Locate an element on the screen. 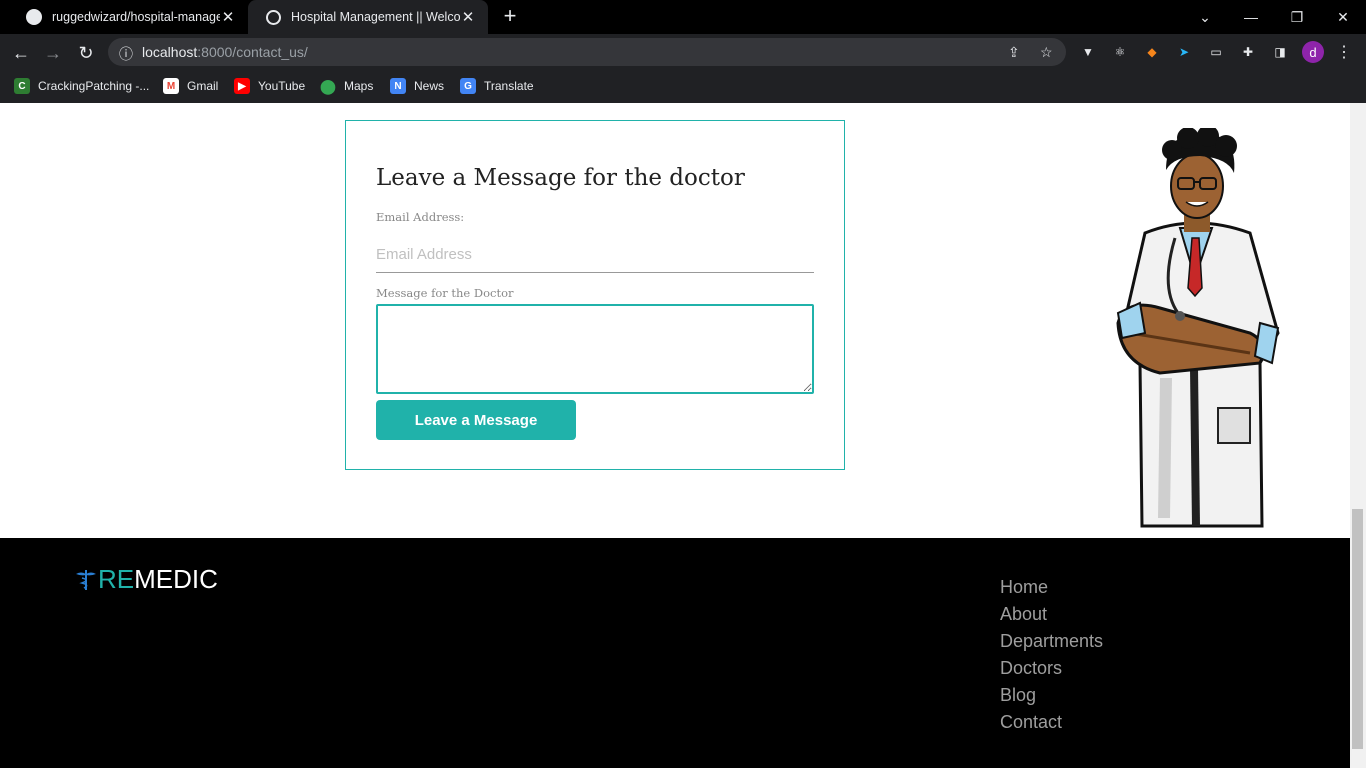  youtube-icon: ▶ is located at coordinates (242, 86).